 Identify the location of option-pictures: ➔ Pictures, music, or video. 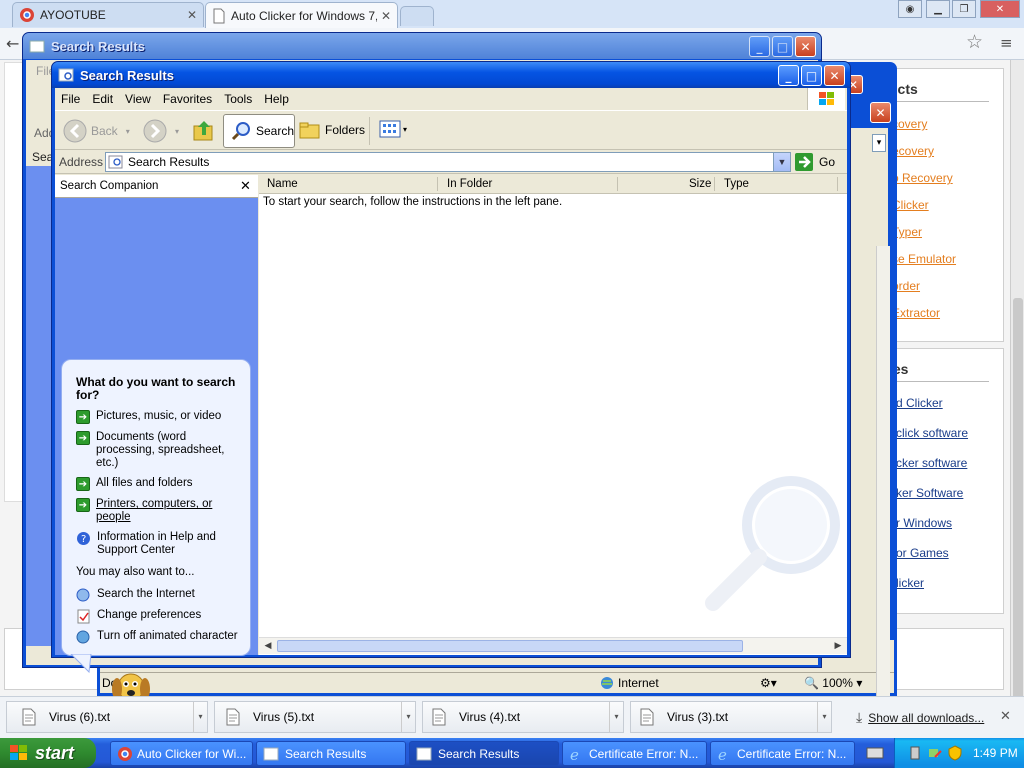
(156, 417).